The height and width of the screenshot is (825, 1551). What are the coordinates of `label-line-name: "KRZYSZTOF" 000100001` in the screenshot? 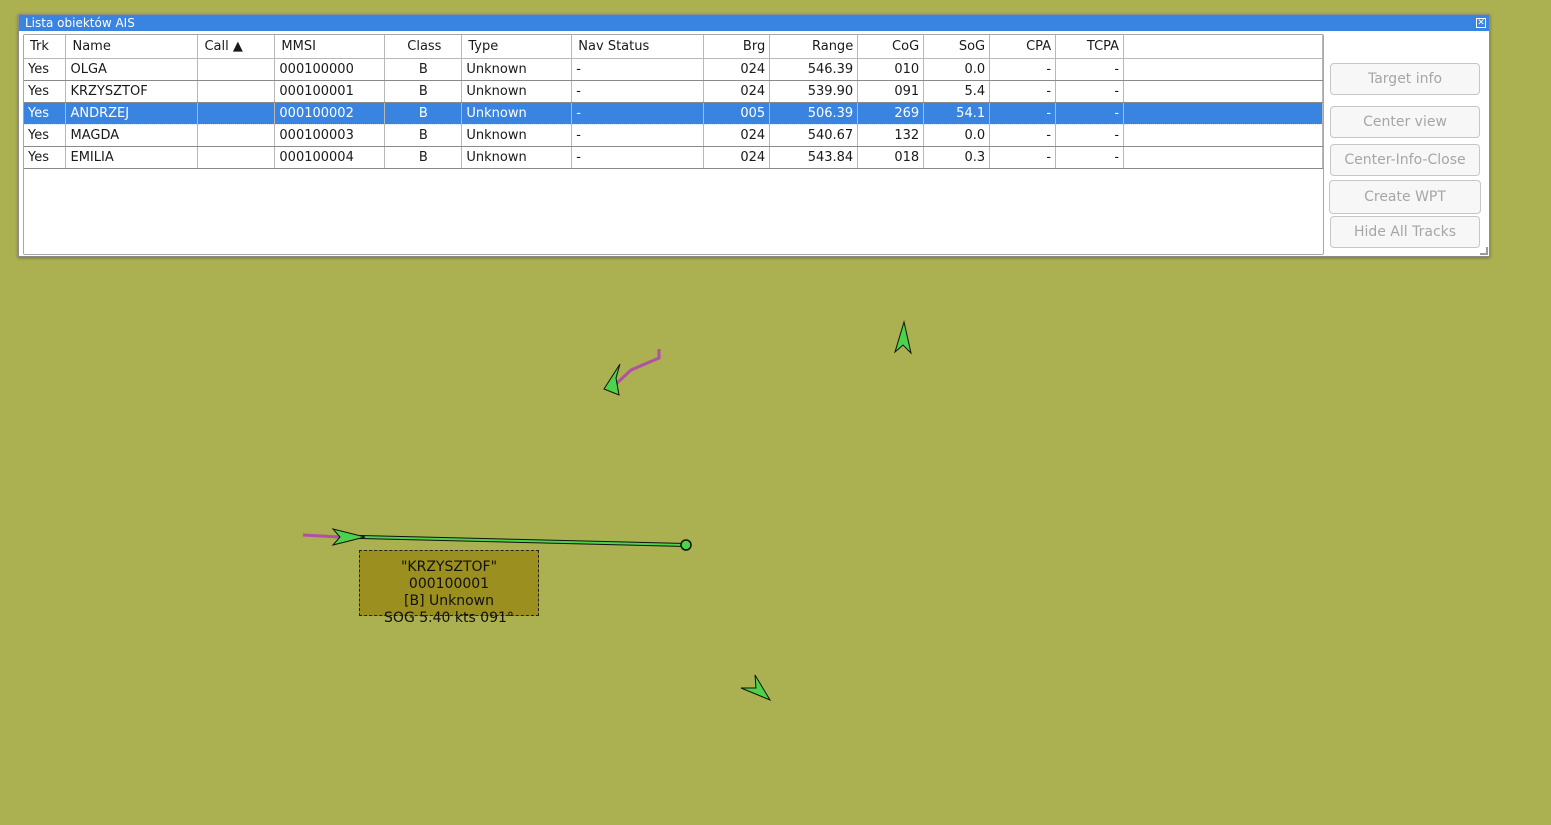 It's located at (449, 575).